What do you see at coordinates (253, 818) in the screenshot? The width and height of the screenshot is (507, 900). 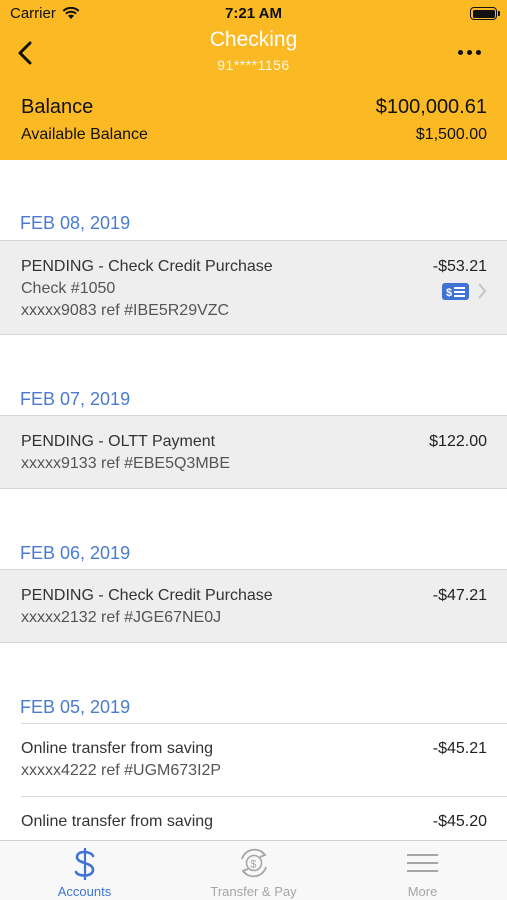 I see `transaction-row: Online transfer from saving -$45.20` at bounding box center [253, 818].